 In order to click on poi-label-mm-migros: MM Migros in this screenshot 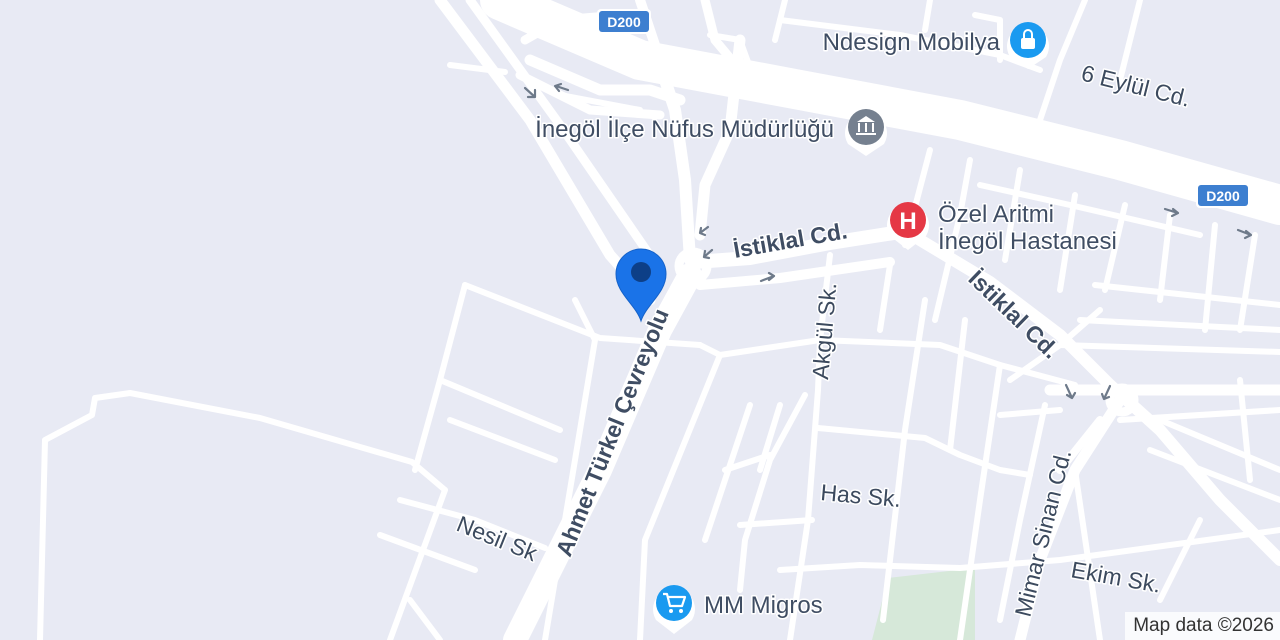, I will do `click(763, 605)`.